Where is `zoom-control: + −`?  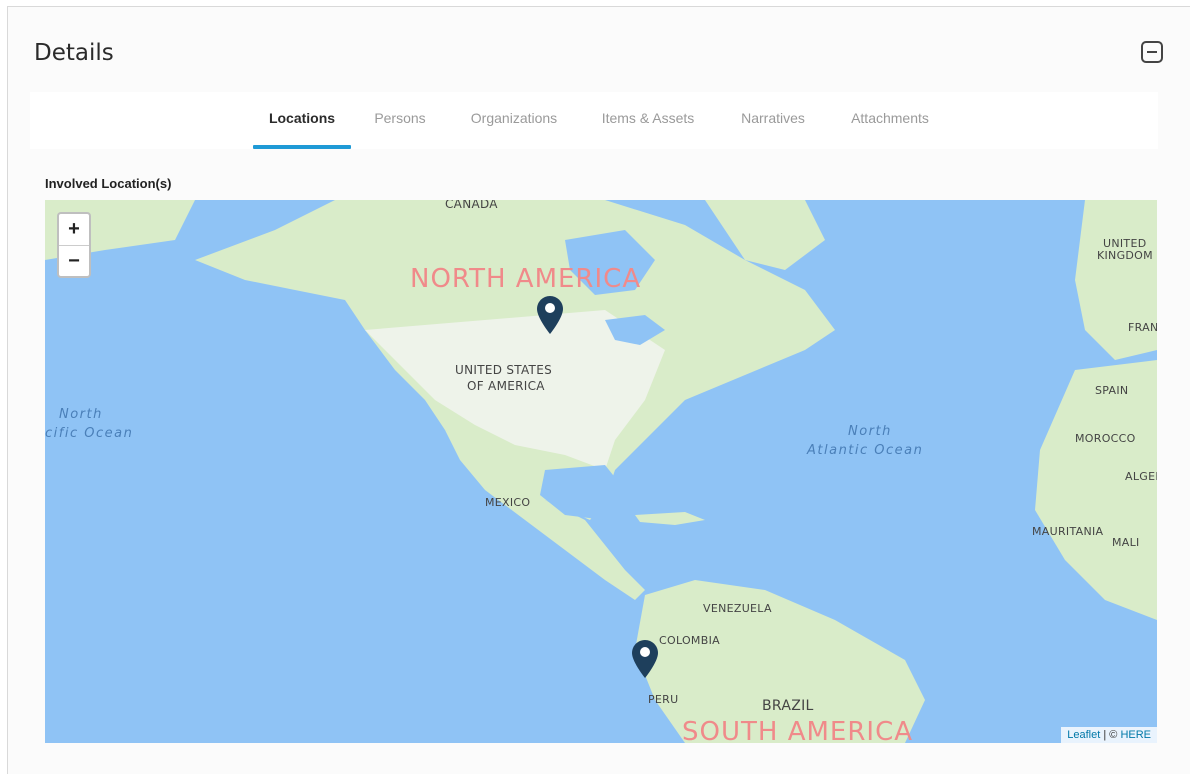 zoom-control: + − is located at coordinates (74, 245).